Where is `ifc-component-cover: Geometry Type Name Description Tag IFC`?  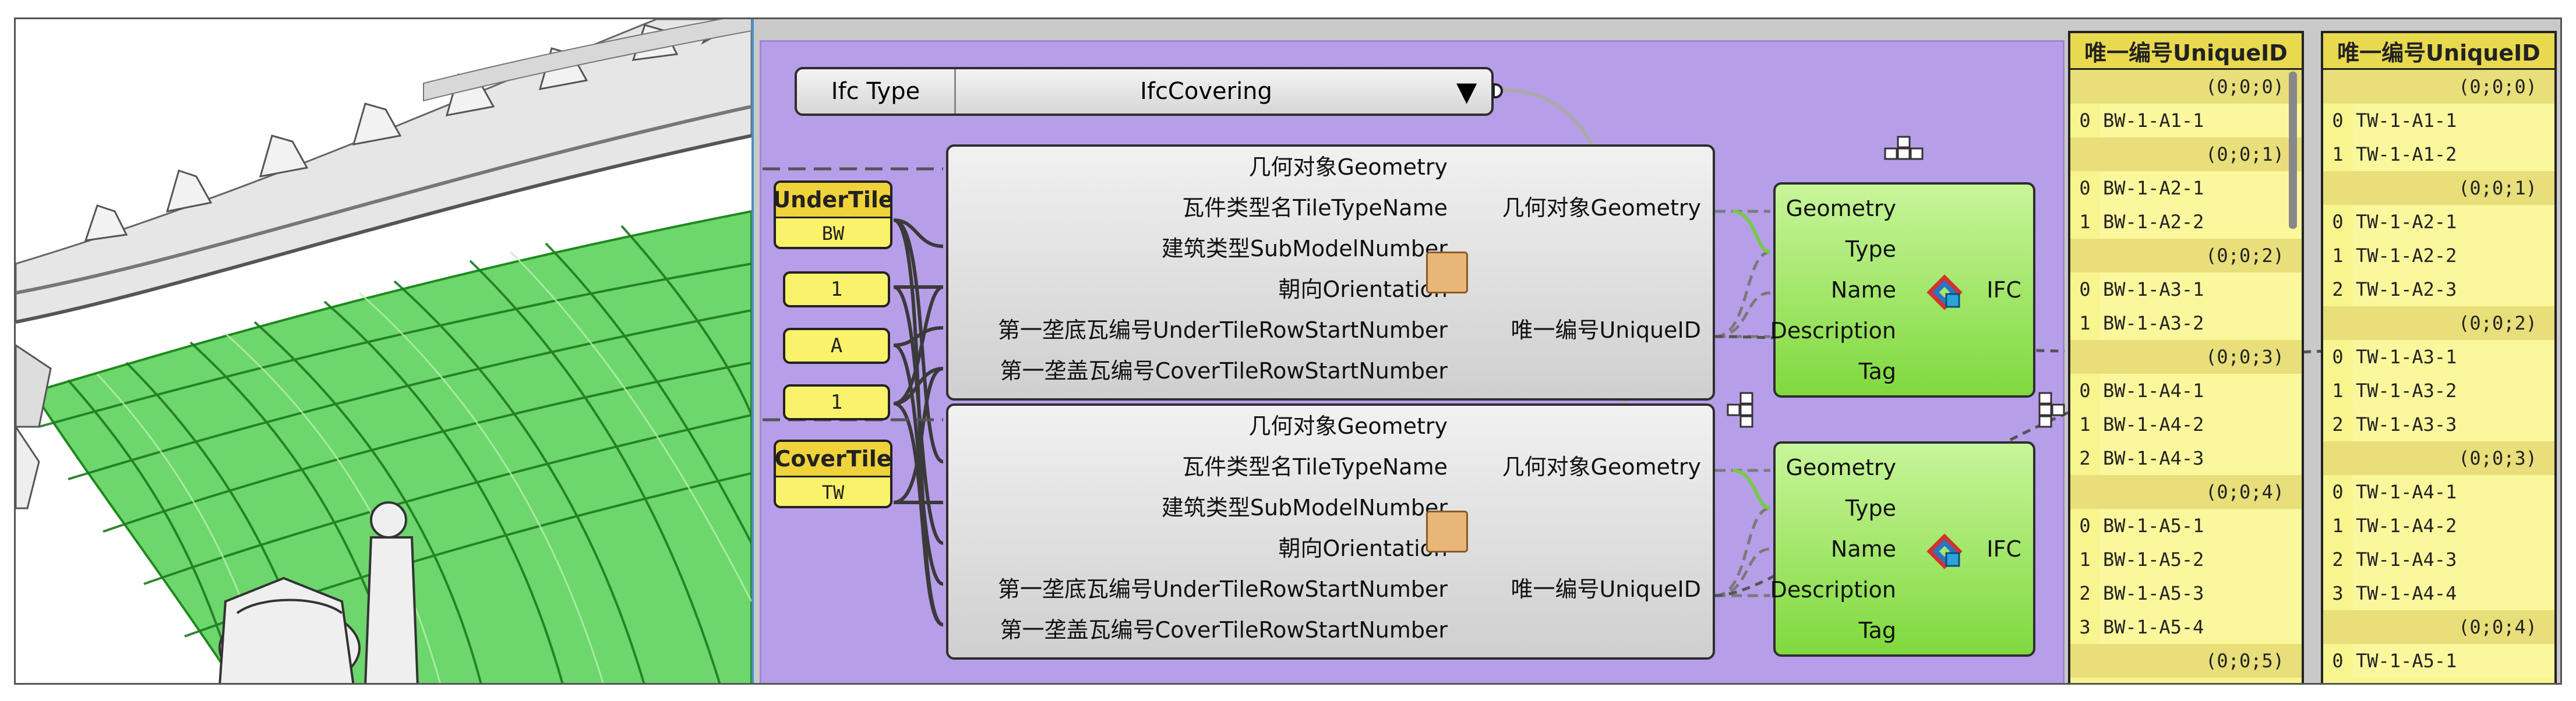
ifc-component-cover: Geometry Type Name Description Tag IFC is located at coordinates (1902, 549).